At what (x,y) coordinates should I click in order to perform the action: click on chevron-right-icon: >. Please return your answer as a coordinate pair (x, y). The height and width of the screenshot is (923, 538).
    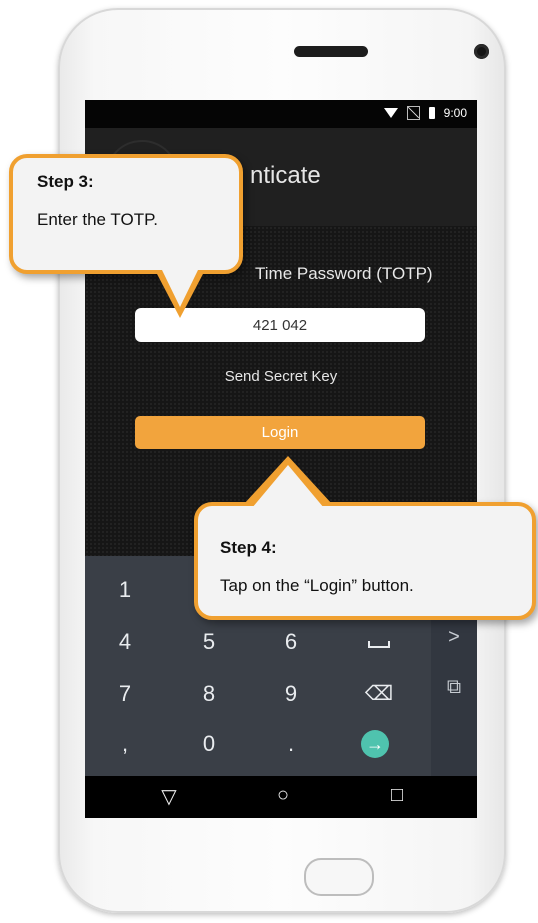
    Looking at the image, I should click on (454, 637).